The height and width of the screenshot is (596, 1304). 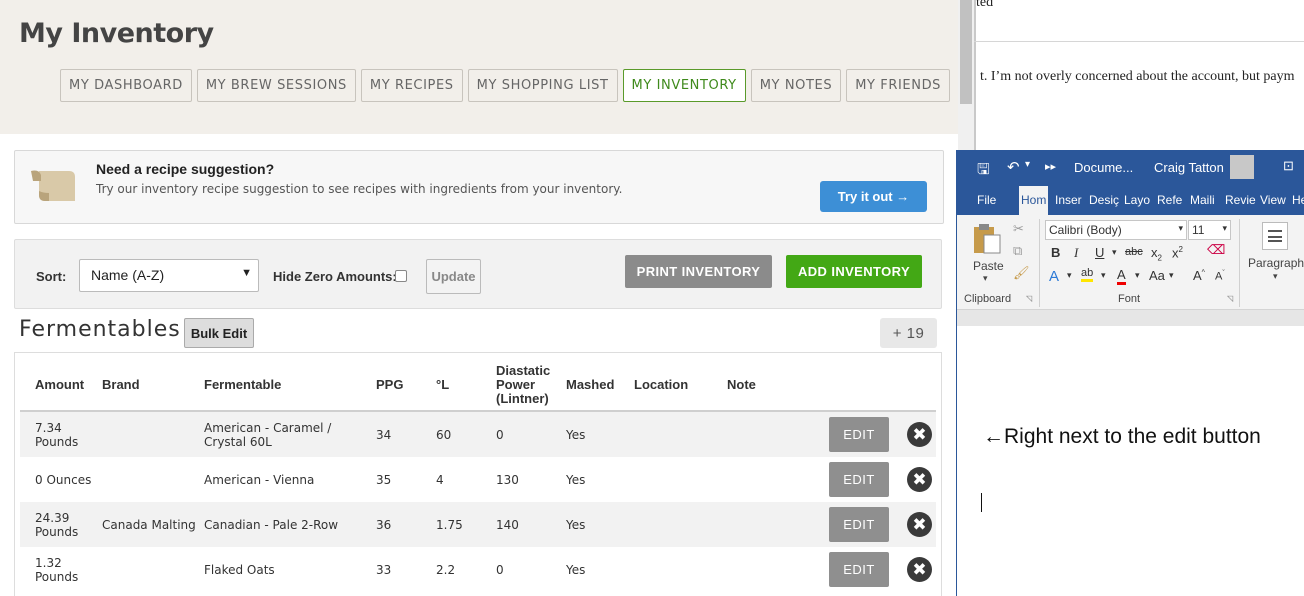 I want to click on cell-diastatic: 130, so click(x=507, y=480).